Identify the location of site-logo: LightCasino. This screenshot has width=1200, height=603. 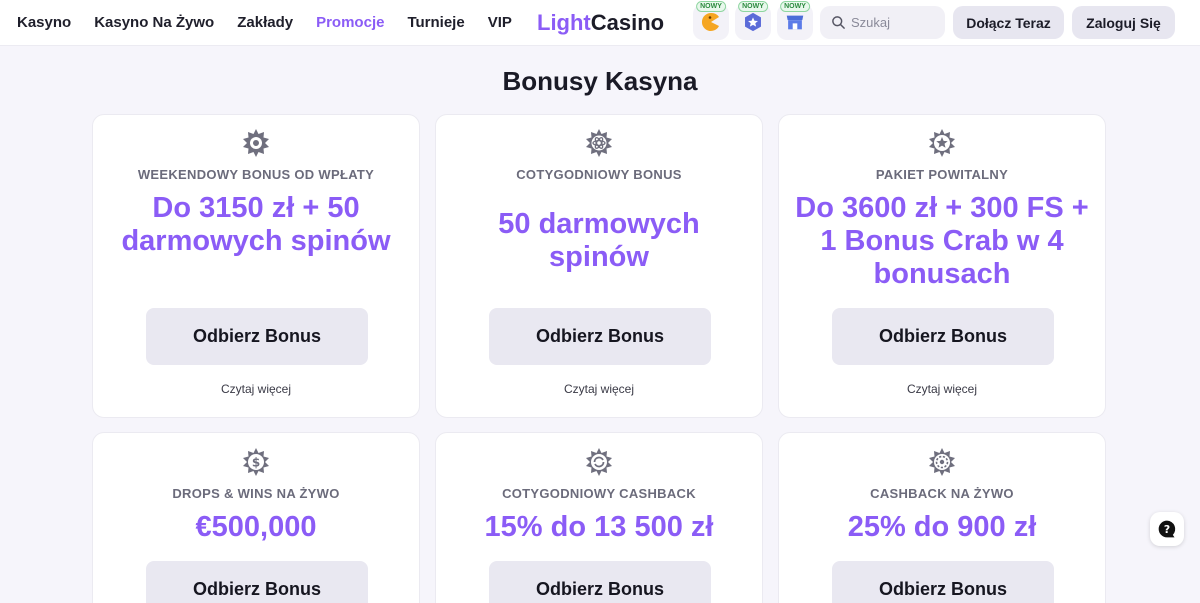
(600, 23).